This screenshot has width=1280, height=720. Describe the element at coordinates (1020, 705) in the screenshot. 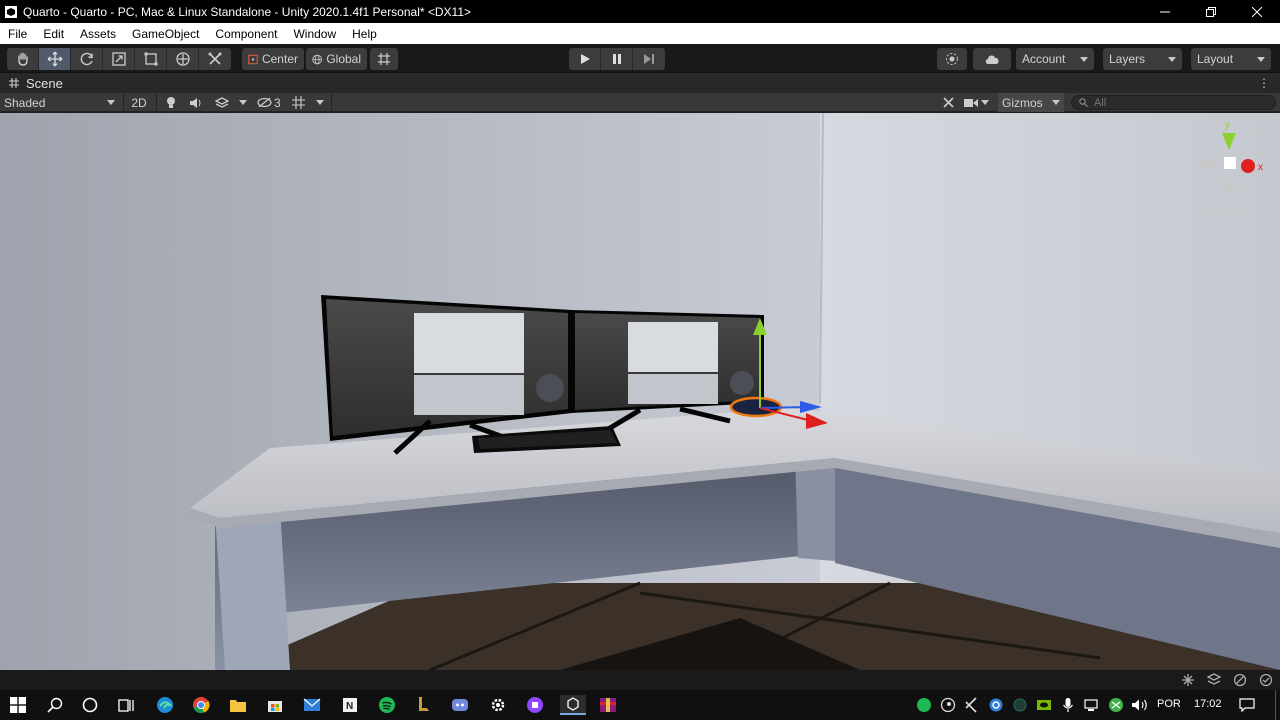

I see `circle-tray-icon` at that location.